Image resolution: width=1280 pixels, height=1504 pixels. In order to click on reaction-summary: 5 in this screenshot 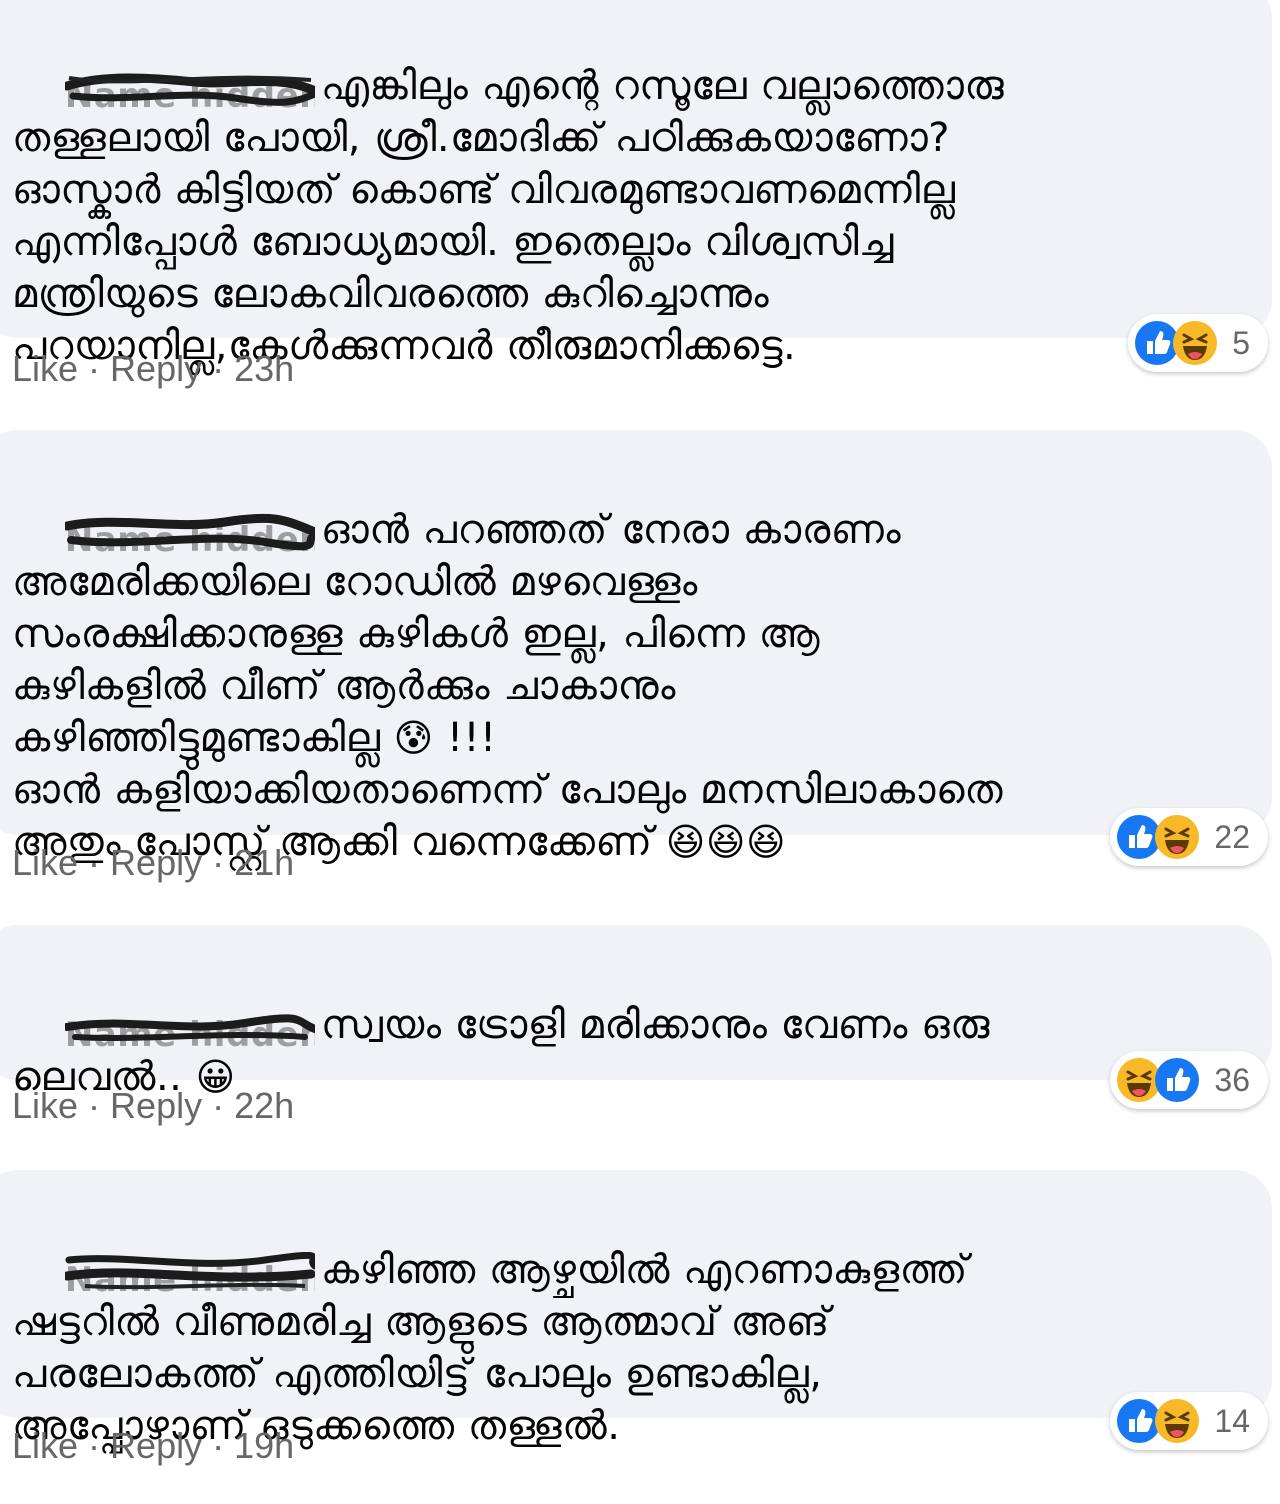, I will do `click(1198, 343)`.